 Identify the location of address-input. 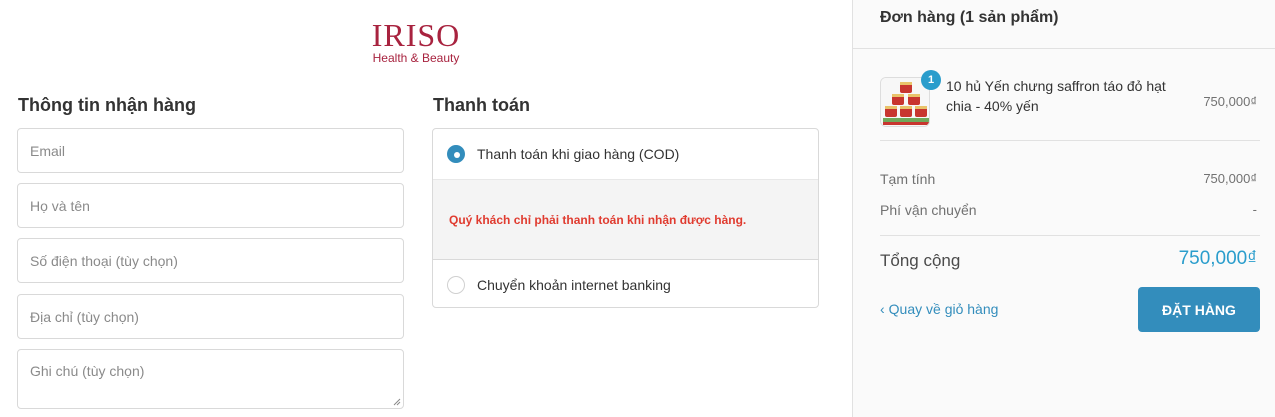
(210, 316).